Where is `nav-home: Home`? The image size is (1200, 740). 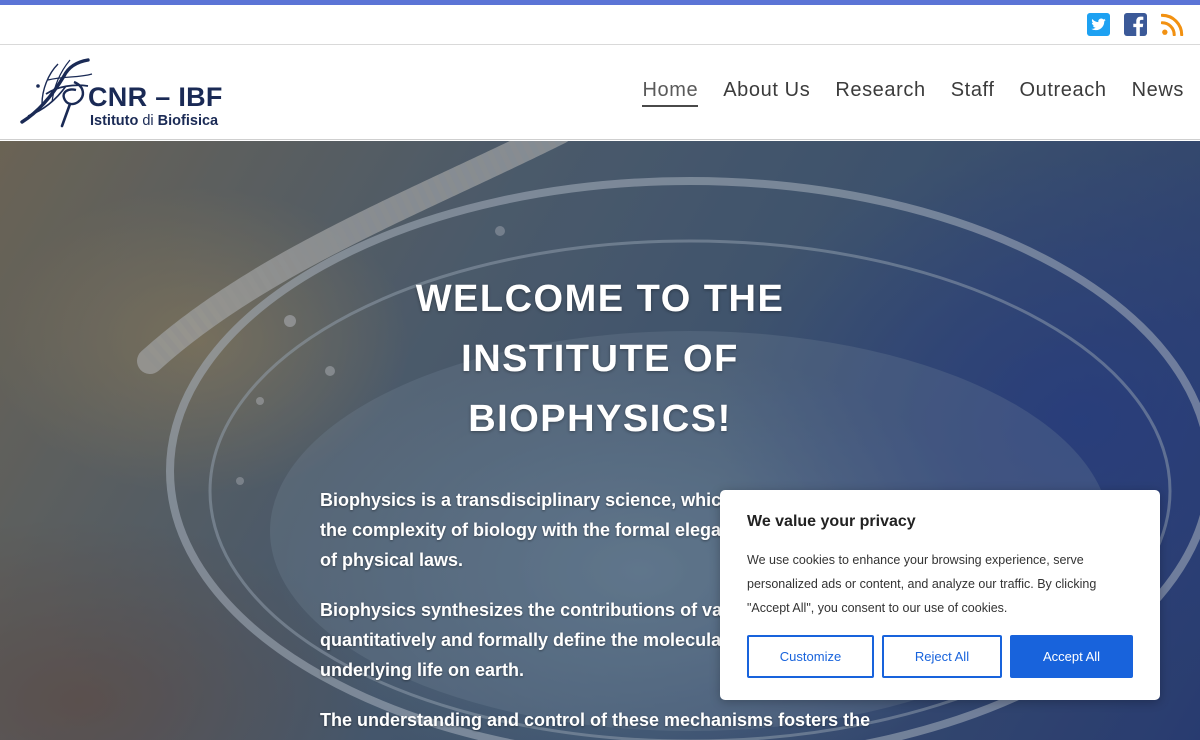 nav-home: Home is located at coordinates (670, 93).